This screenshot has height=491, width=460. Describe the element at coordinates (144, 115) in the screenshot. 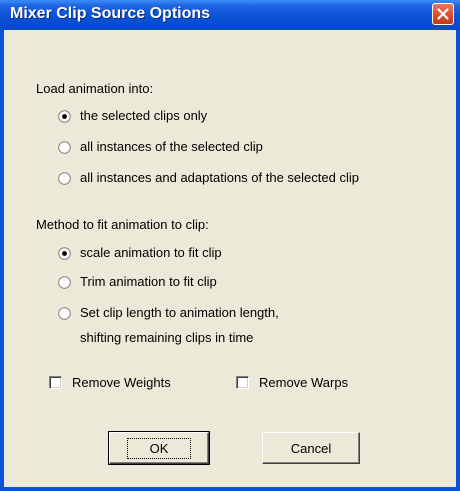

I see `option-selected-clips: the selected clips only` at that location.